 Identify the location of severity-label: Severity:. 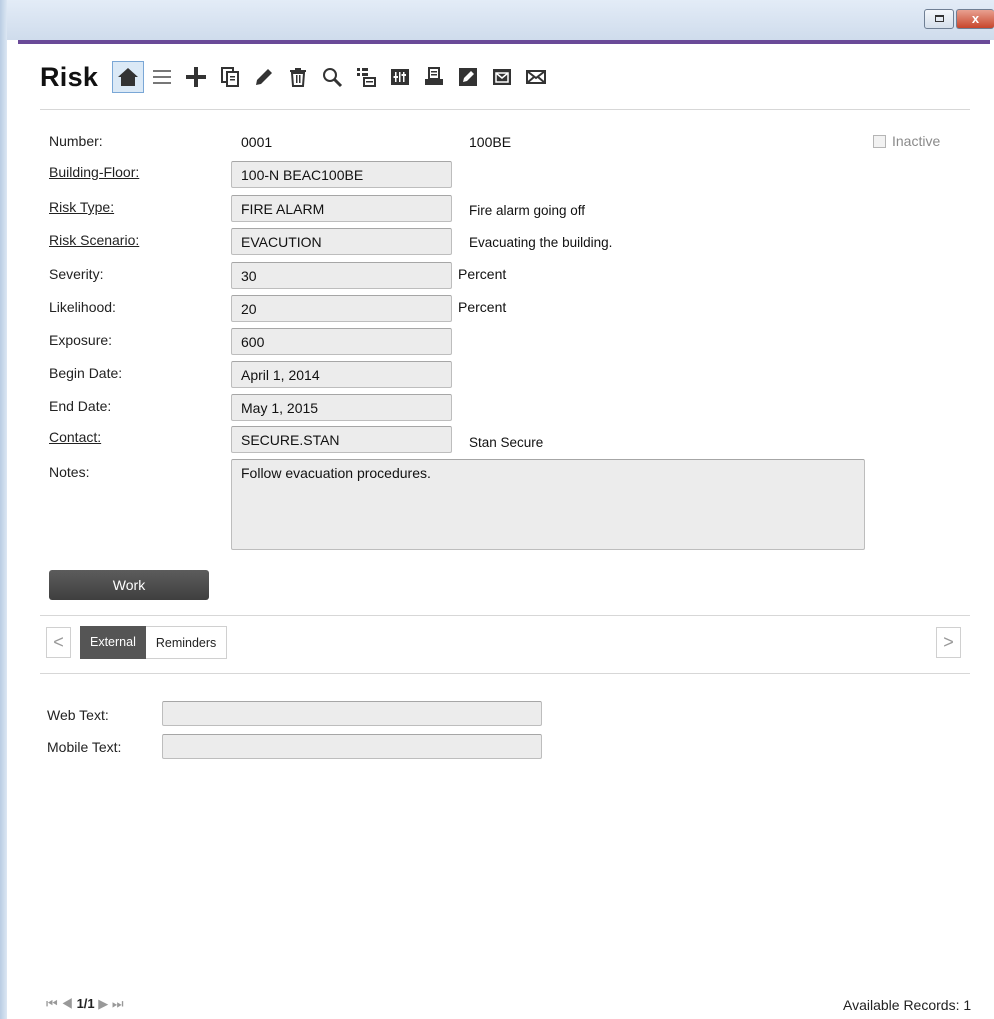
(76, 274).